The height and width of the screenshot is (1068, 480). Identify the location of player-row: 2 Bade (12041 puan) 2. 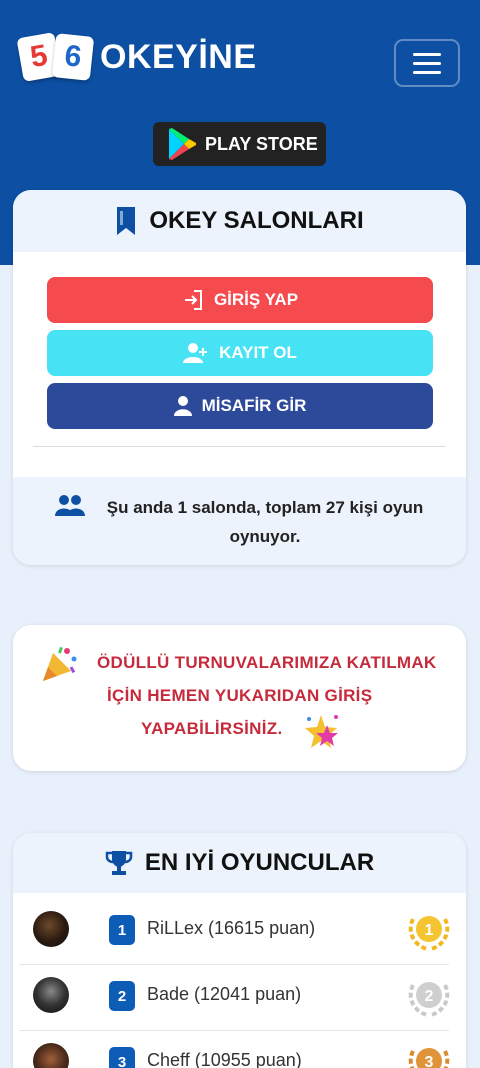
(234, 998).